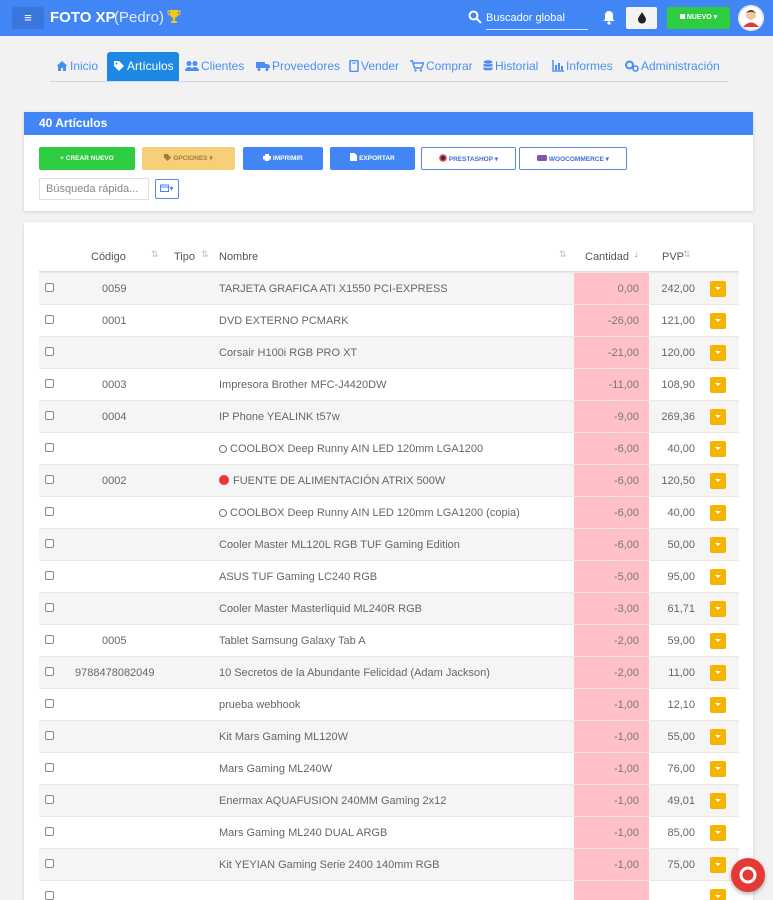 The width and height of the screenshot is (773, 900). Describe the element at coordinates (298, 577) in the screenshot. I see `row-name: ASUS TUF Gaming LC240 RGB` at that location.